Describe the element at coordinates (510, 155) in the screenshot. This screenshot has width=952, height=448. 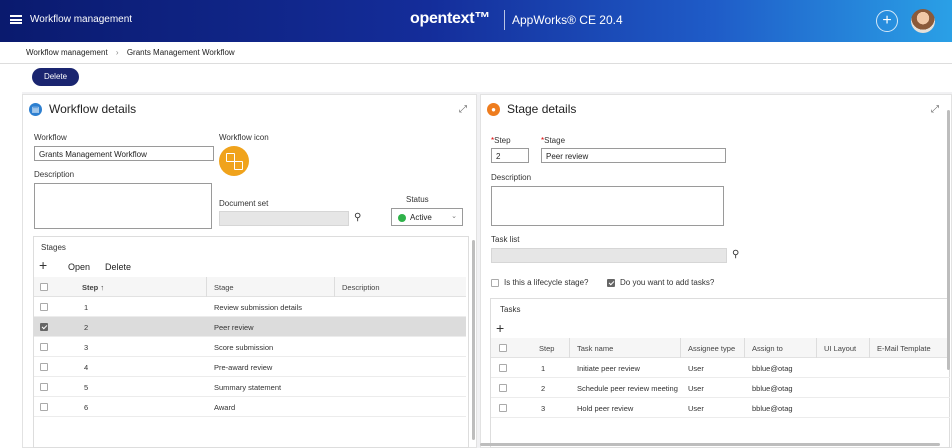
I see `step-field: 2` at that location.